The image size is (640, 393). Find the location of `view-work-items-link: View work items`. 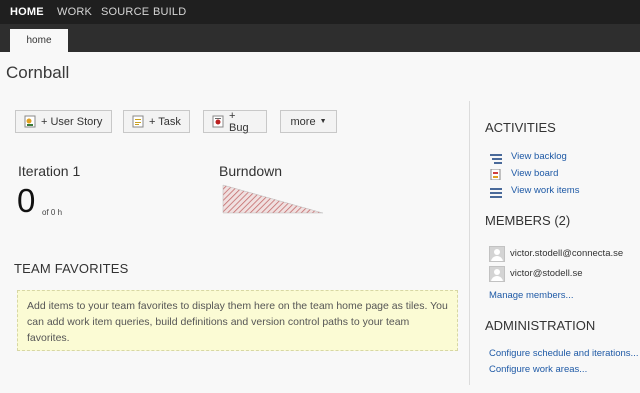

view-work-items-link: View work items is located at coordinates (545, 190).